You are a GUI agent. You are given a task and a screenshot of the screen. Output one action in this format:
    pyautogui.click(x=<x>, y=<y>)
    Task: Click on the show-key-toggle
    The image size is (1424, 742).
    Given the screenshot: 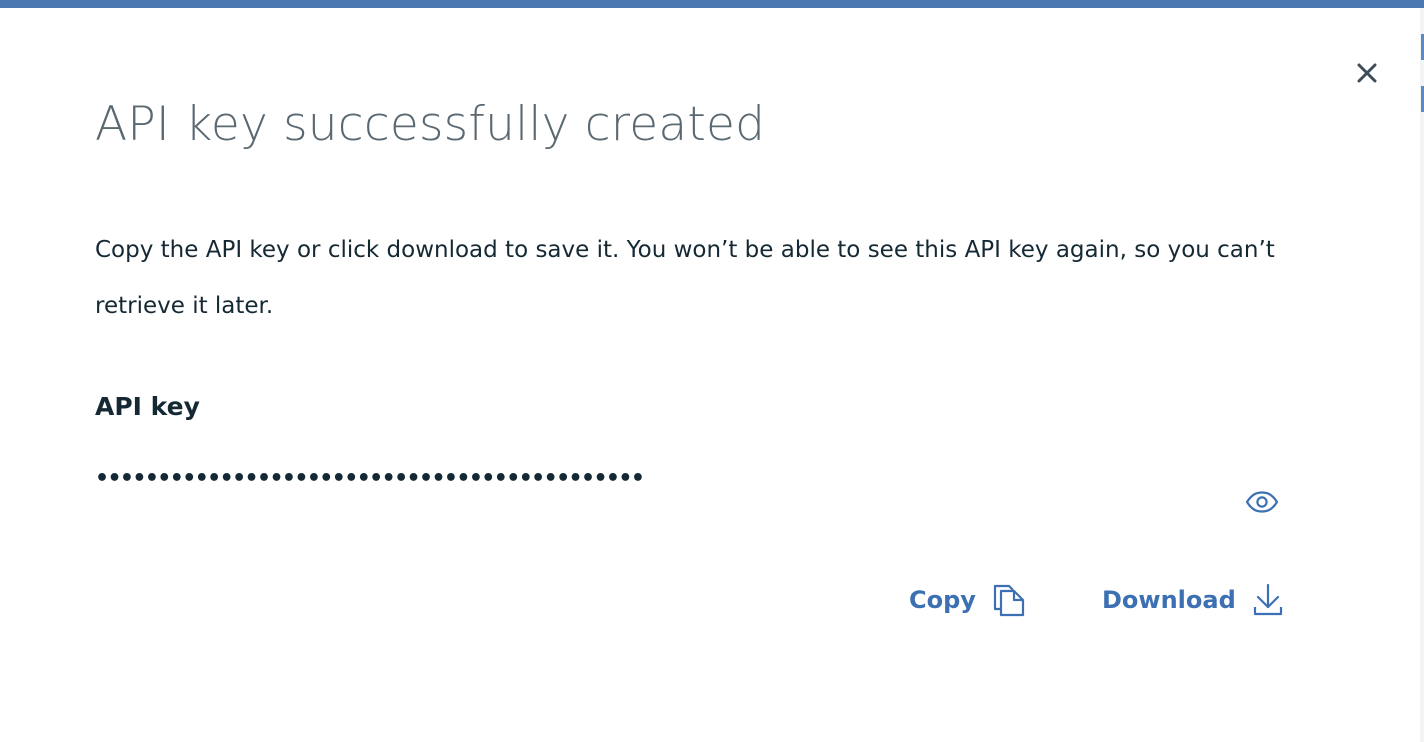 What is the action you would take?
    pyautogui.click(x=1262, y=502)
    